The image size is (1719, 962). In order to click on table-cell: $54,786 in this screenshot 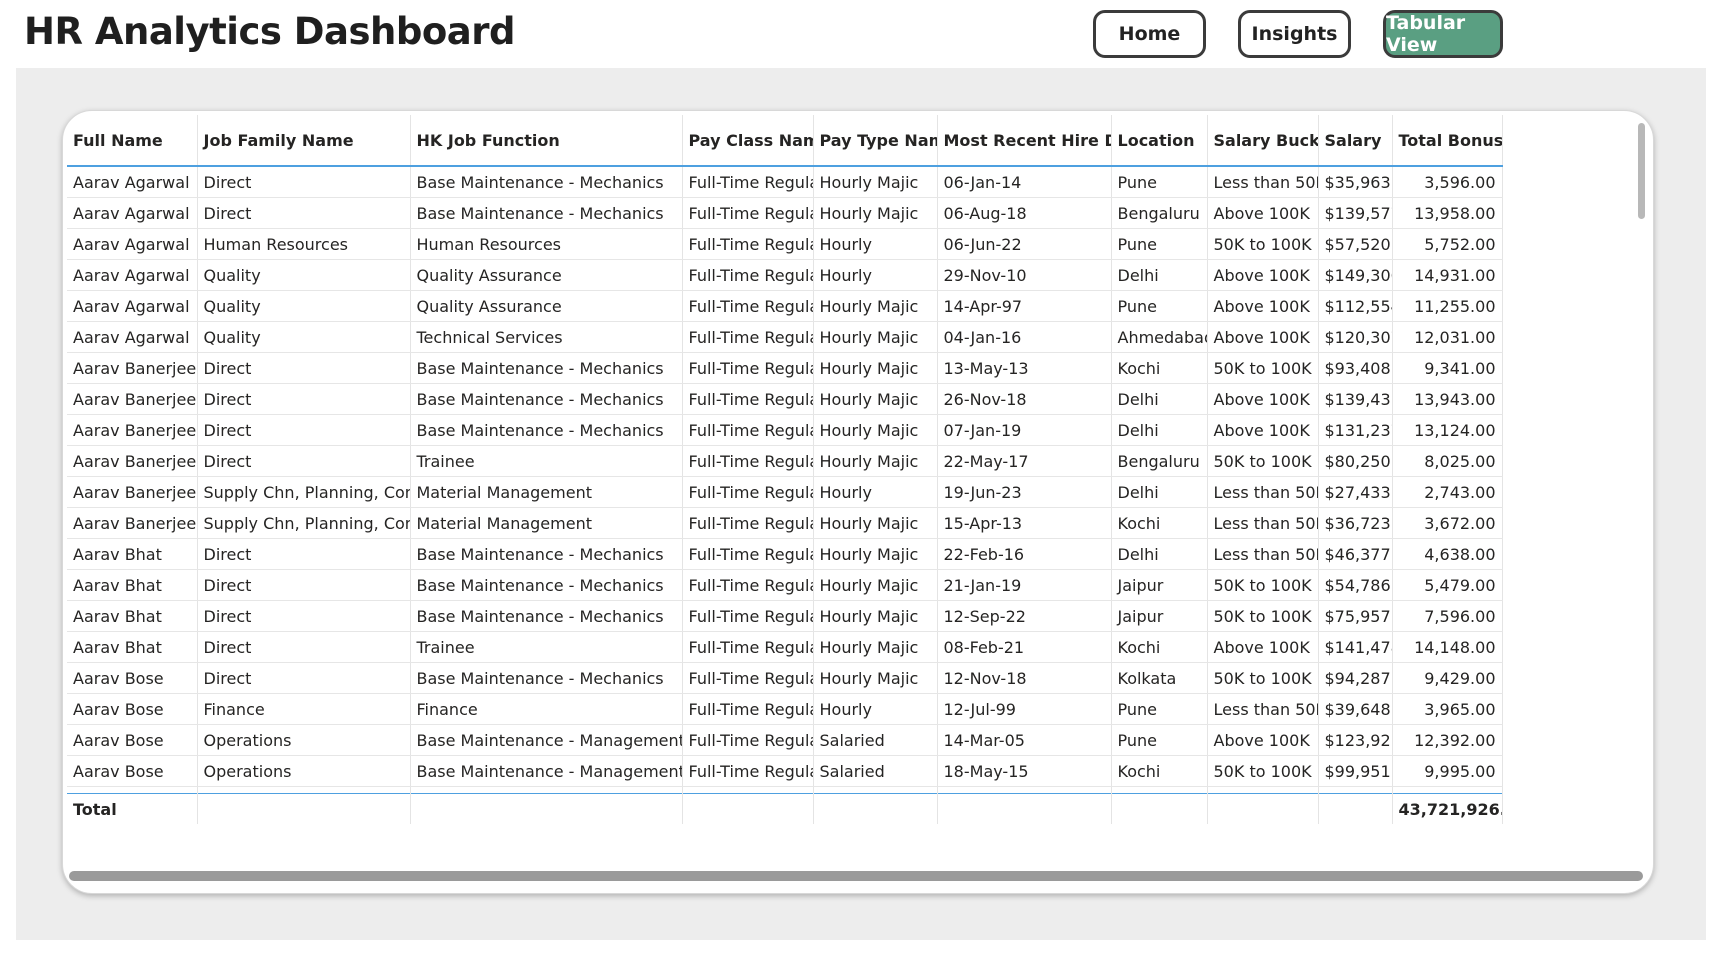, I will do `click(1355, 585)`.